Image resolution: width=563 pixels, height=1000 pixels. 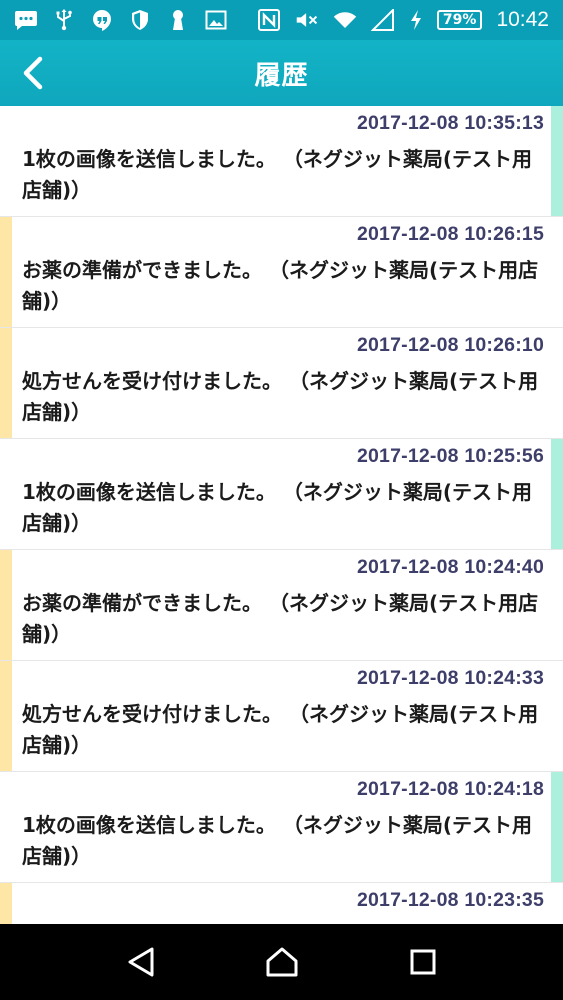 I want to click on nav-recents-button, so click(x=423, y=962).